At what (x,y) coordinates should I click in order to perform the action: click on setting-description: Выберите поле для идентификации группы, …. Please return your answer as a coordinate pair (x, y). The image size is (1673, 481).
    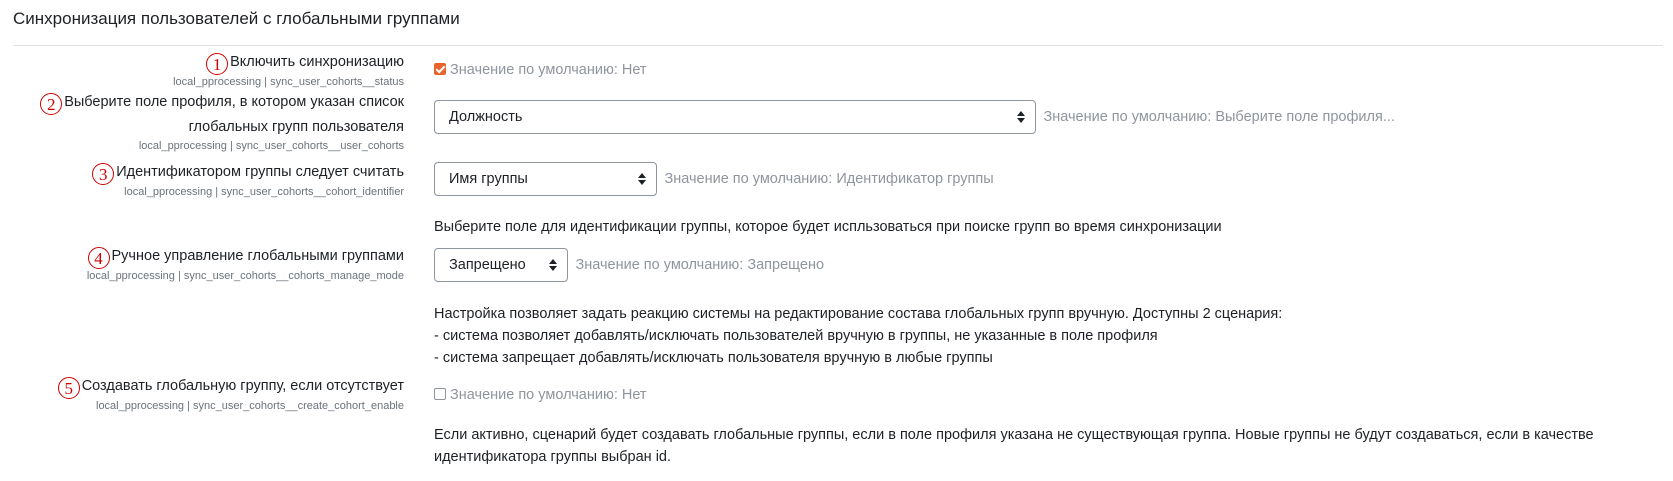
    Looking at the image, I should click on (828, 227).